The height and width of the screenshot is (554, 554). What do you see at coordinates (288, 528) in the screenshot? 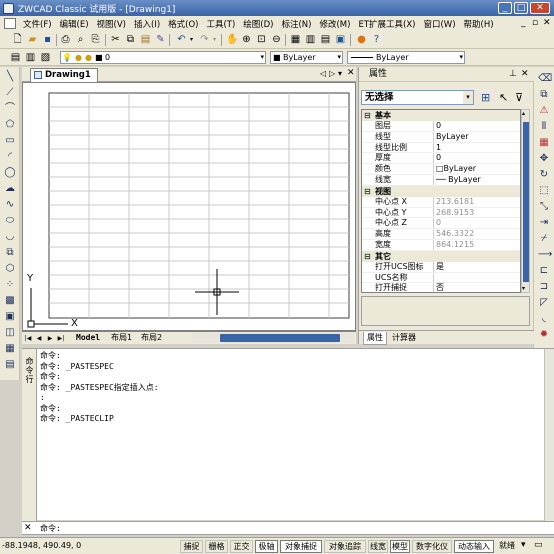
I see `command-input-bar: ✕ 命令:` at bounding box center [288, 528].